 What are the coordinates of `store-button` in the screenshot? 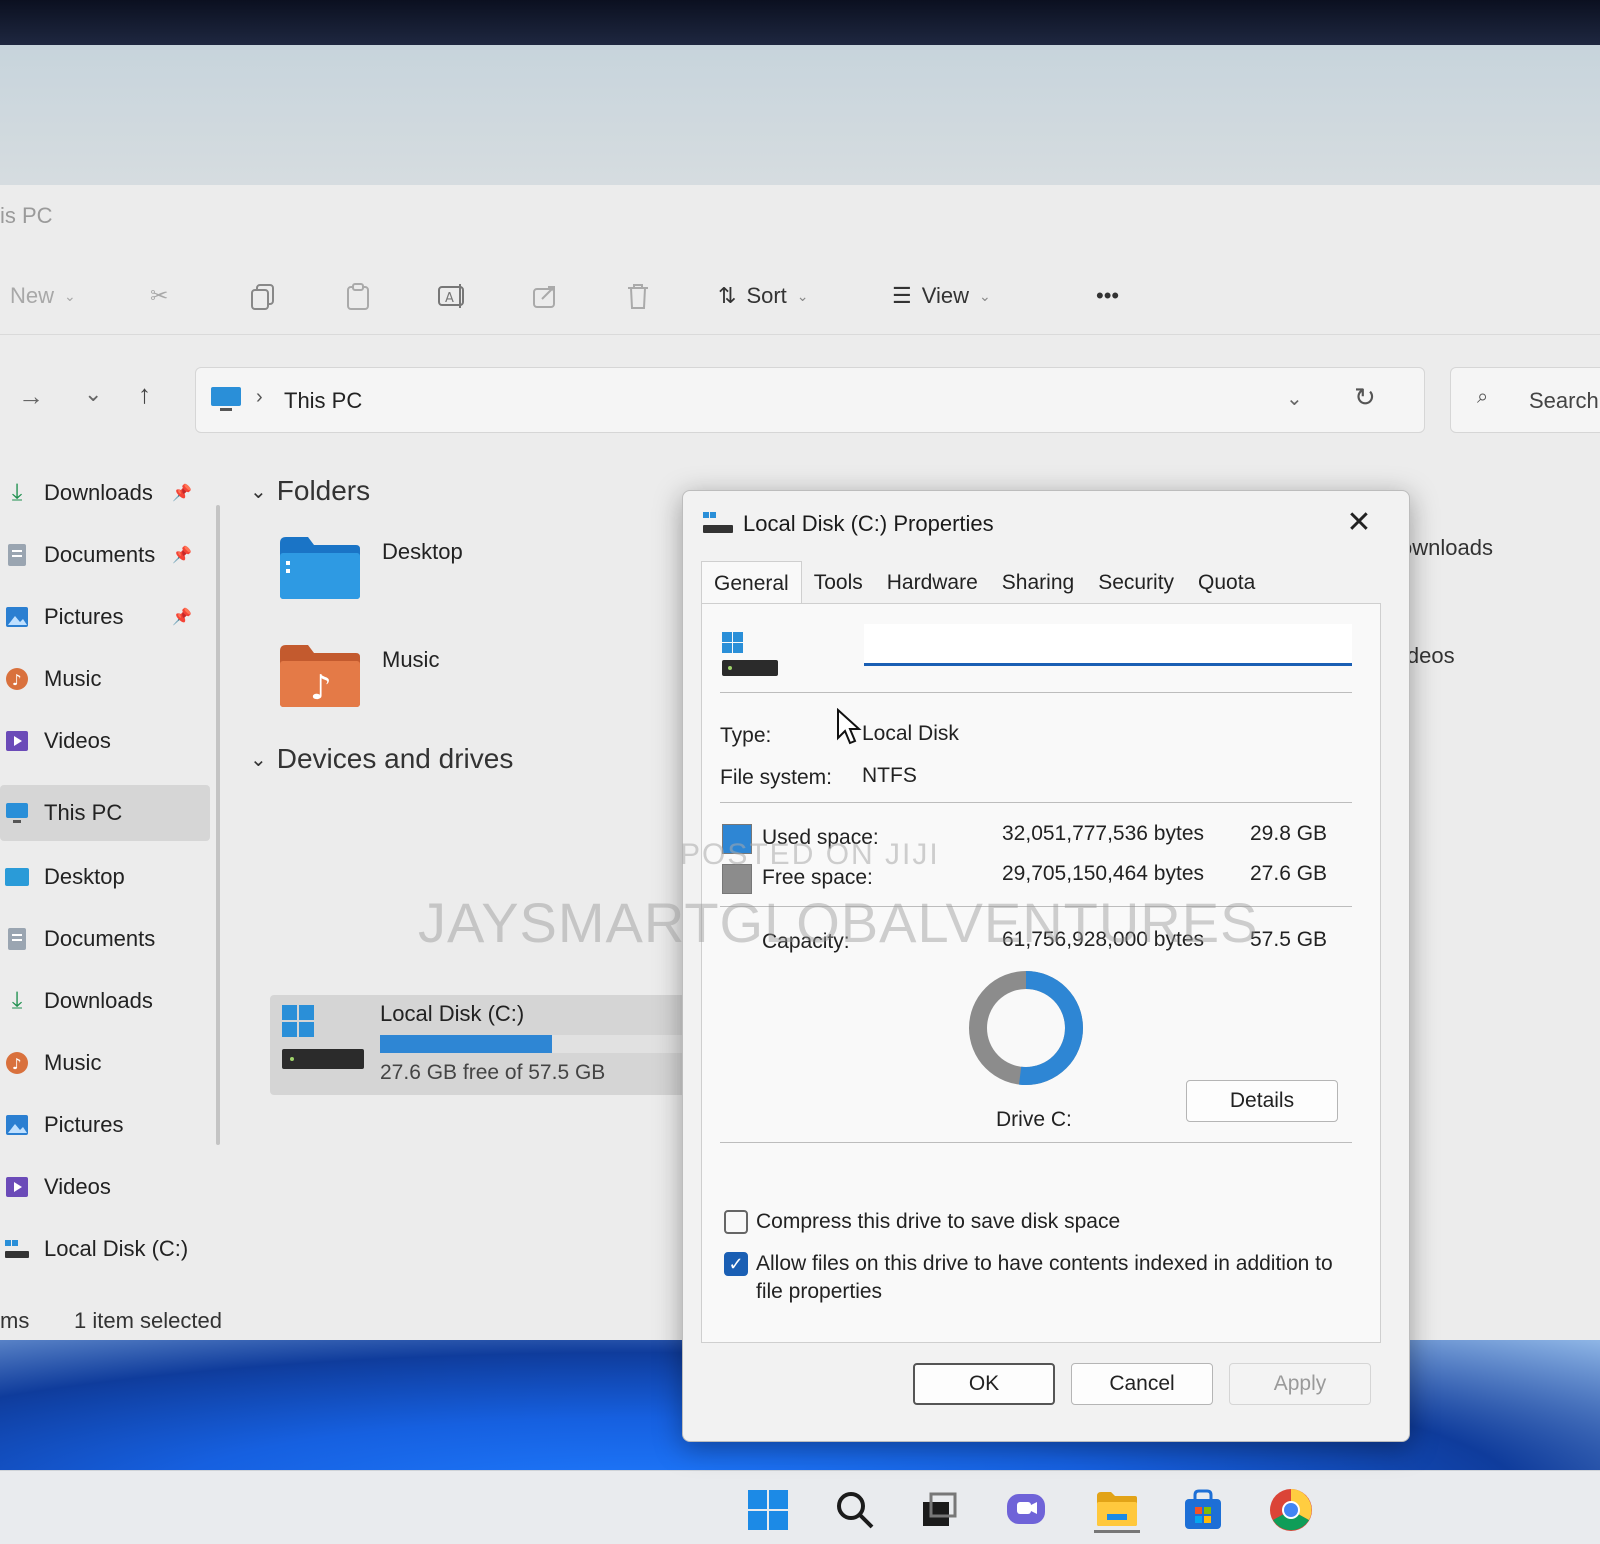 It's located at (1203, 1510).